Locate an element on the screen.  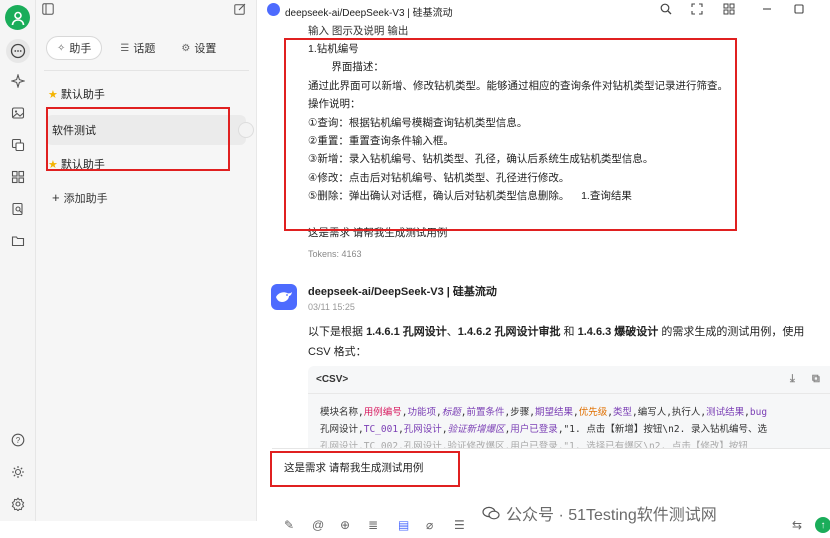
tab-topics: ☰ 话题 is located at coordinates (137, 48).